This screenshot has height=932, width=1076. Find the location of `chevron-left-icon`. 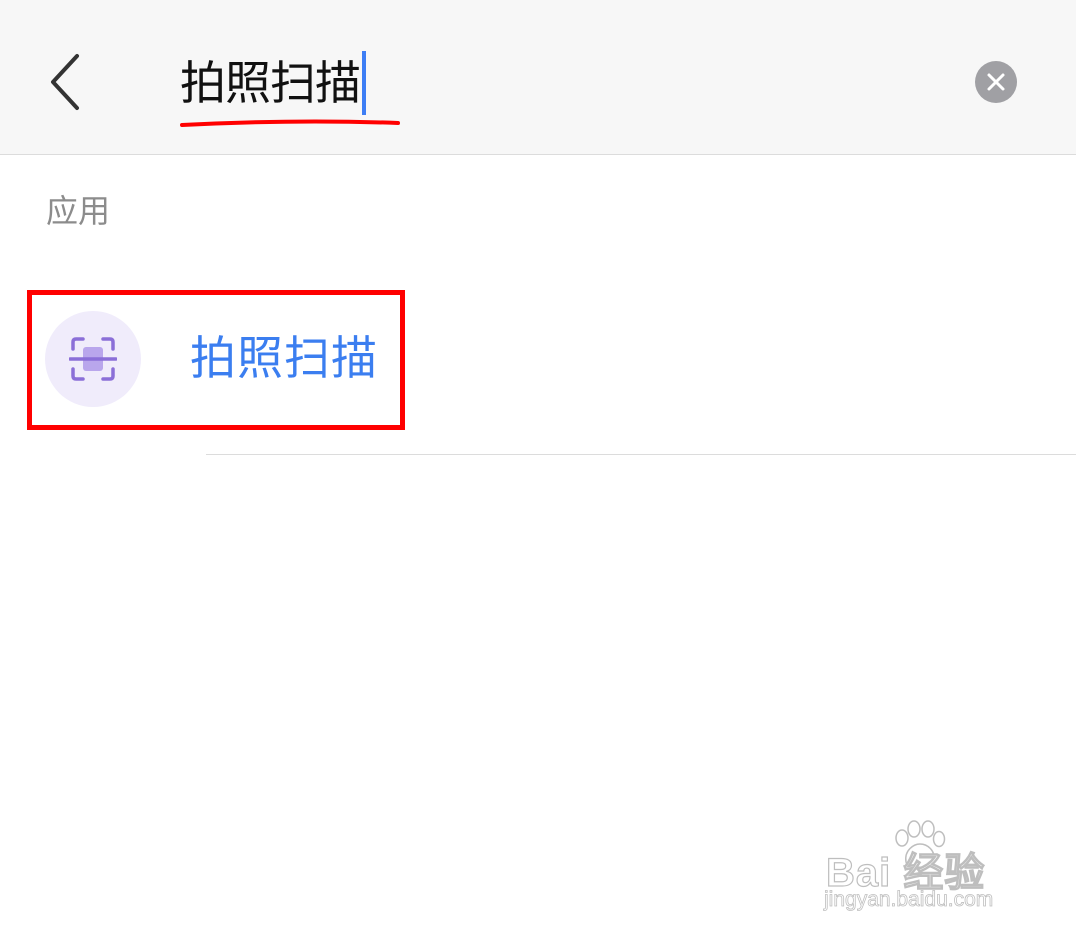

chevron-left-icon is located at coordinates (65, 82).